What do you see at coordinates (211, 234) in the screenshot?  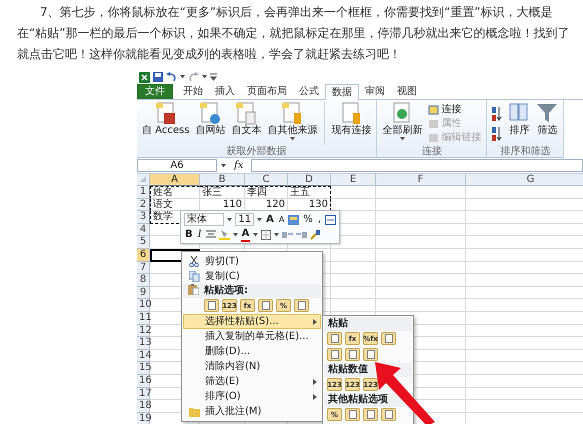 I see `align-center-icon` at bounding box center [211, 234].